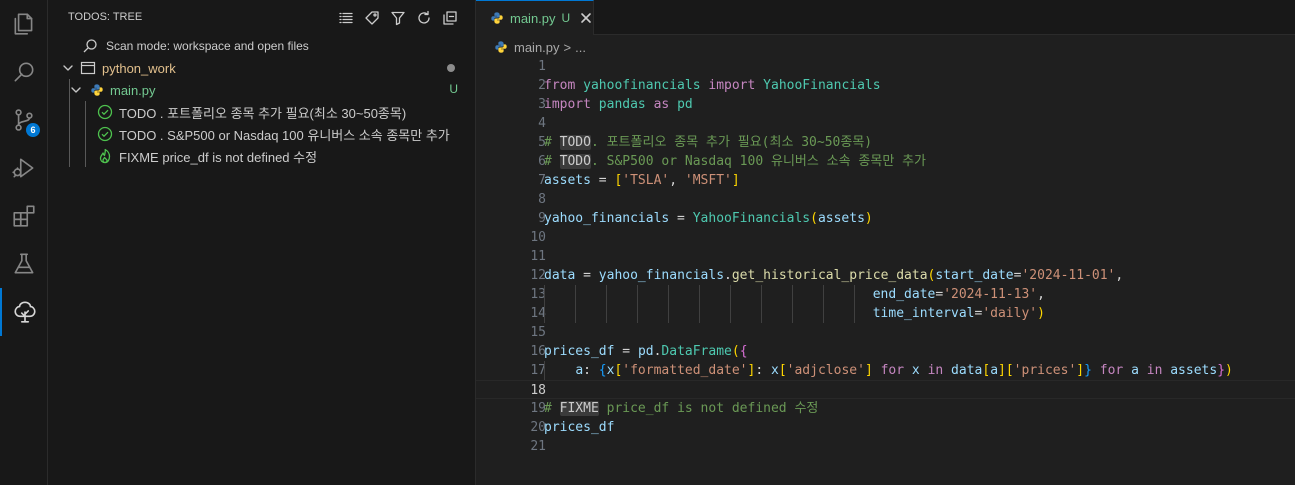  I want to click on code-line: 3 import pandas as pd, so click(885, 104).